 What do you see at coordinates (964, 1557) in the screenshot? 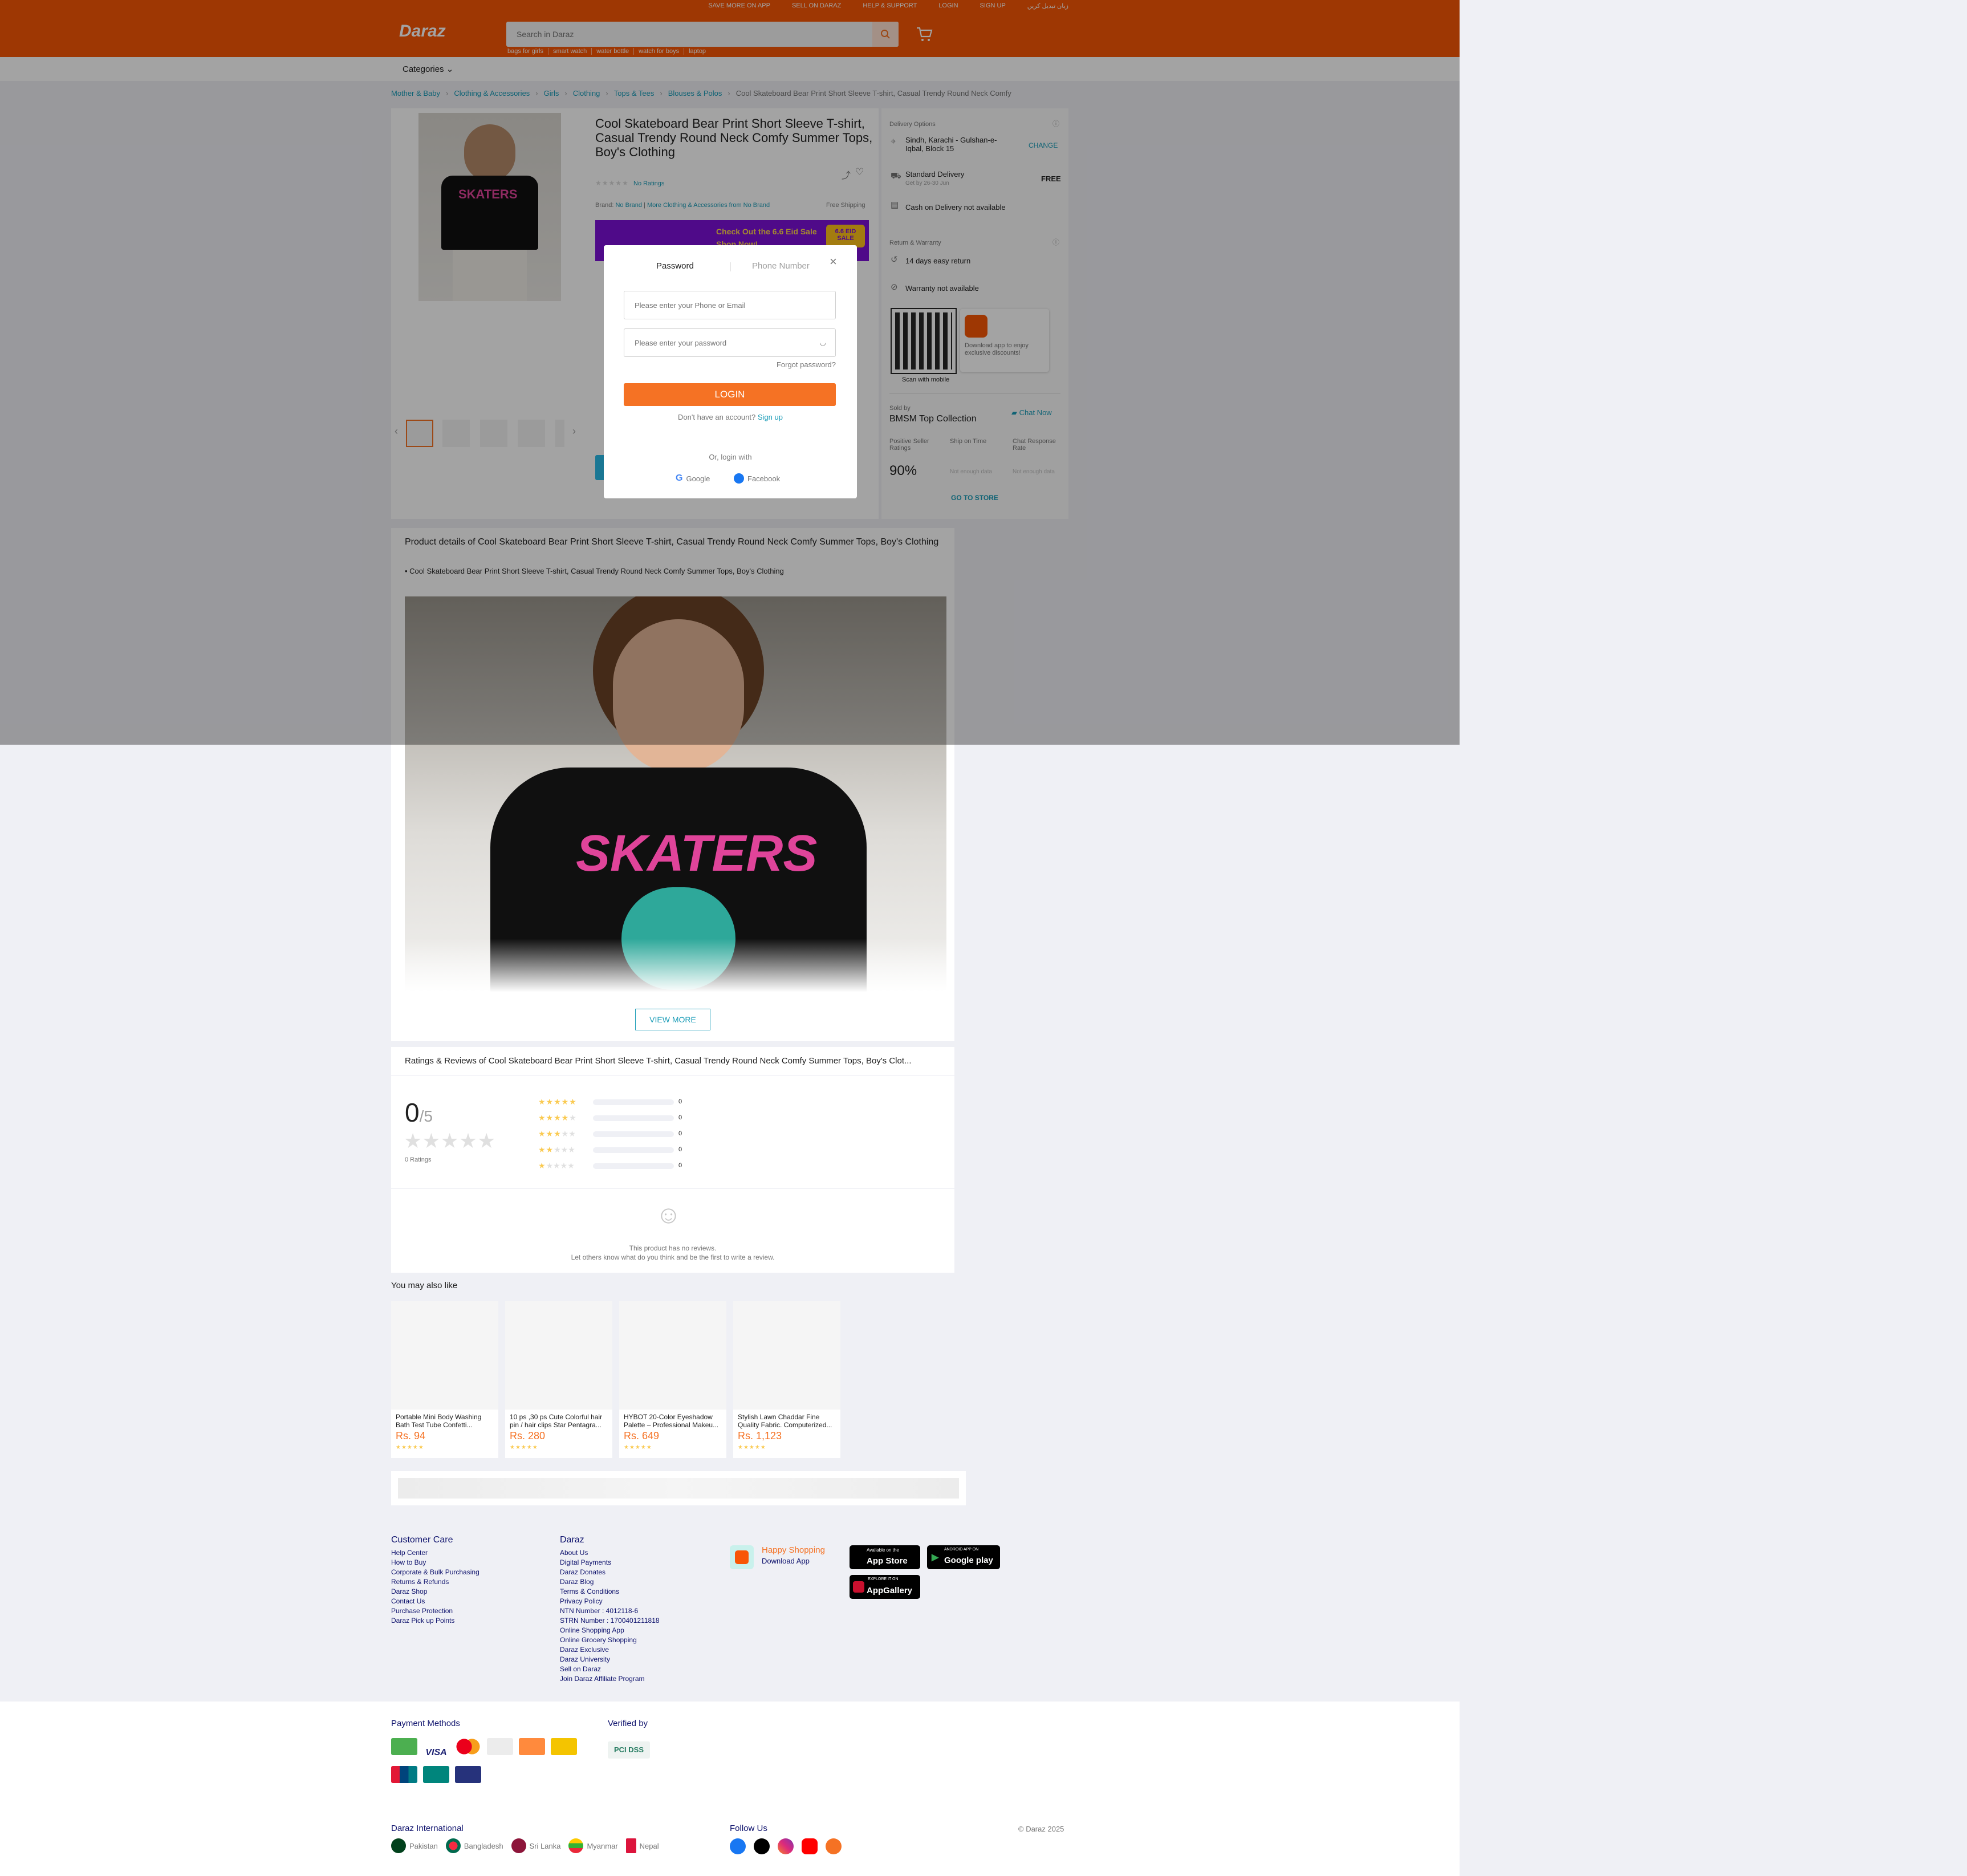
I see `google-play-badge: ▶ ANDROID APP ON Google play` at bounding box center [964, 1557].